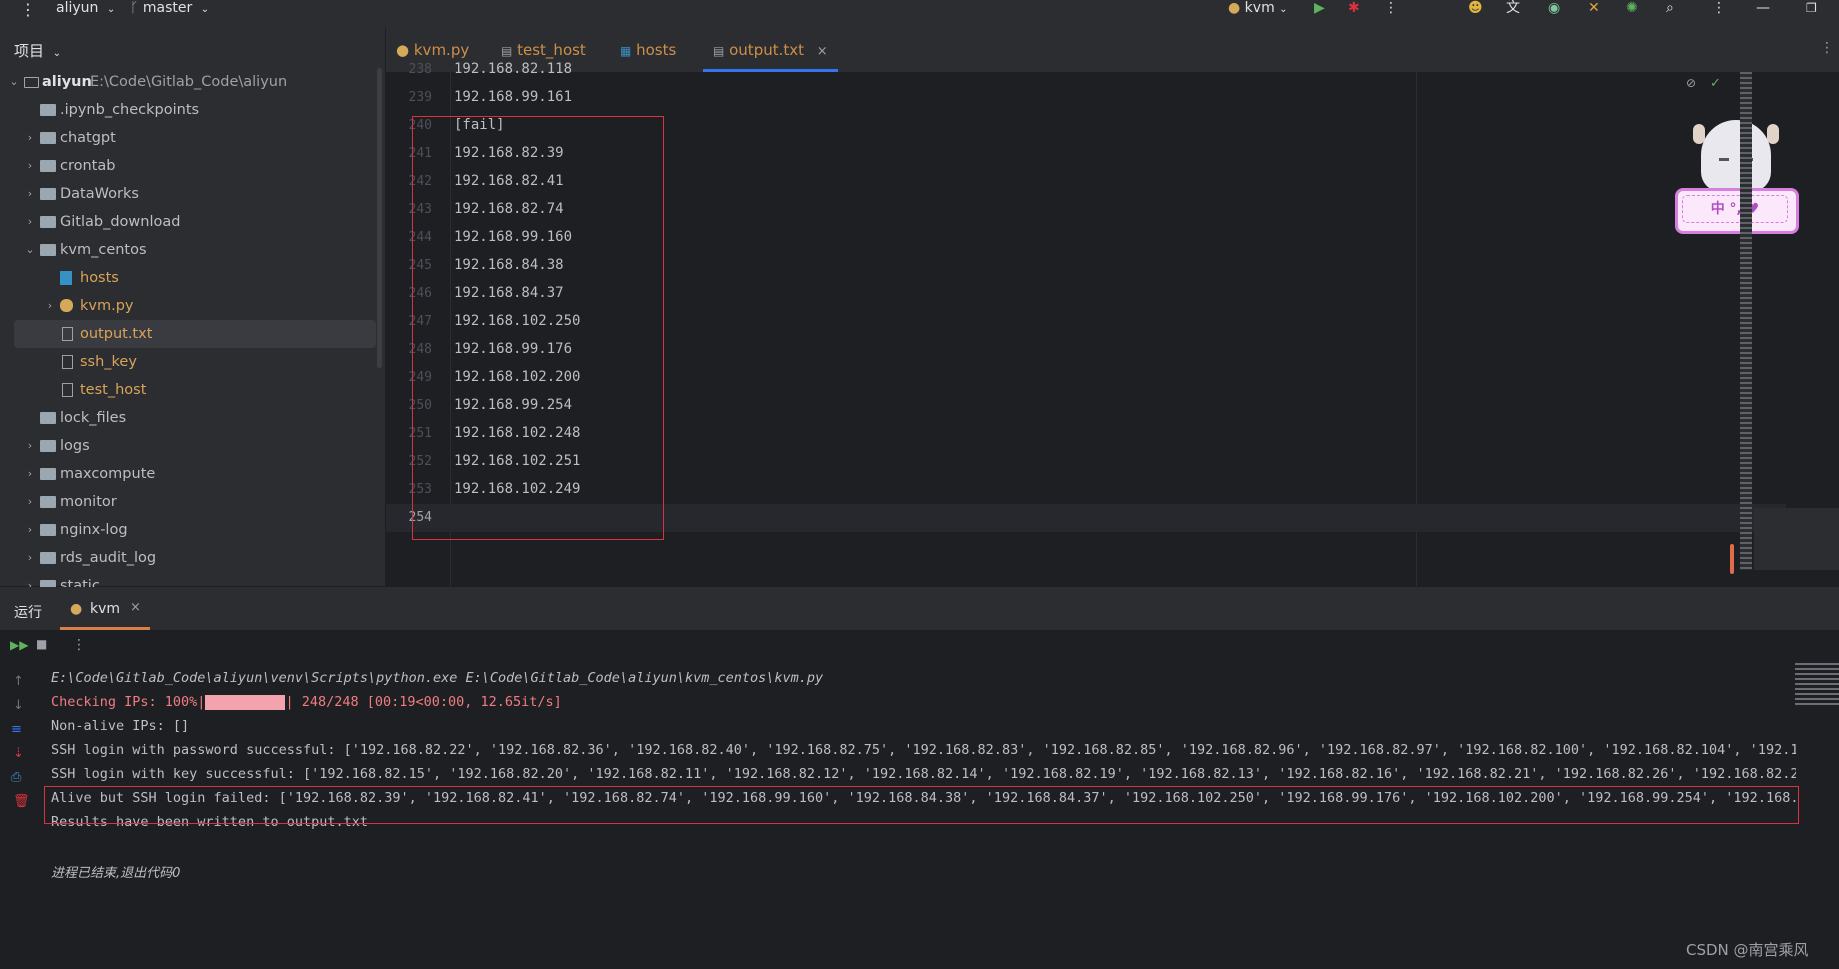 The height and width of the screenshot is (969, 1839). Describe the element at coordinates (1513, 12) in the screenshot. I see `translate-icon: 文` at that location.